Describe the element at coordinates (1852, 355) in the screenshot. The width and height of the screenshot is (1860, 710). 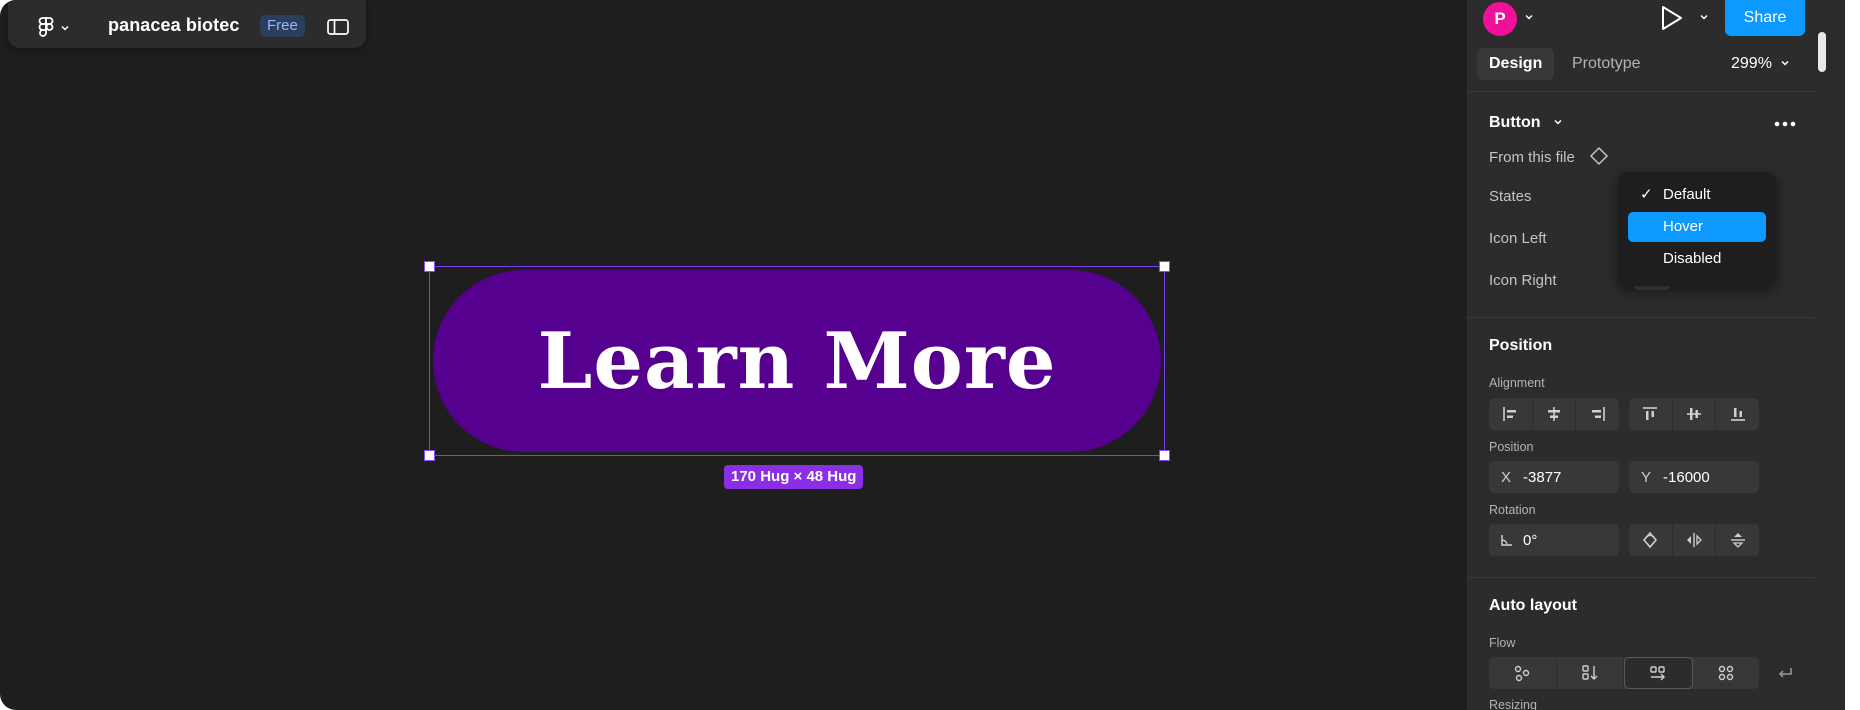
I see `window-edge` at that location.